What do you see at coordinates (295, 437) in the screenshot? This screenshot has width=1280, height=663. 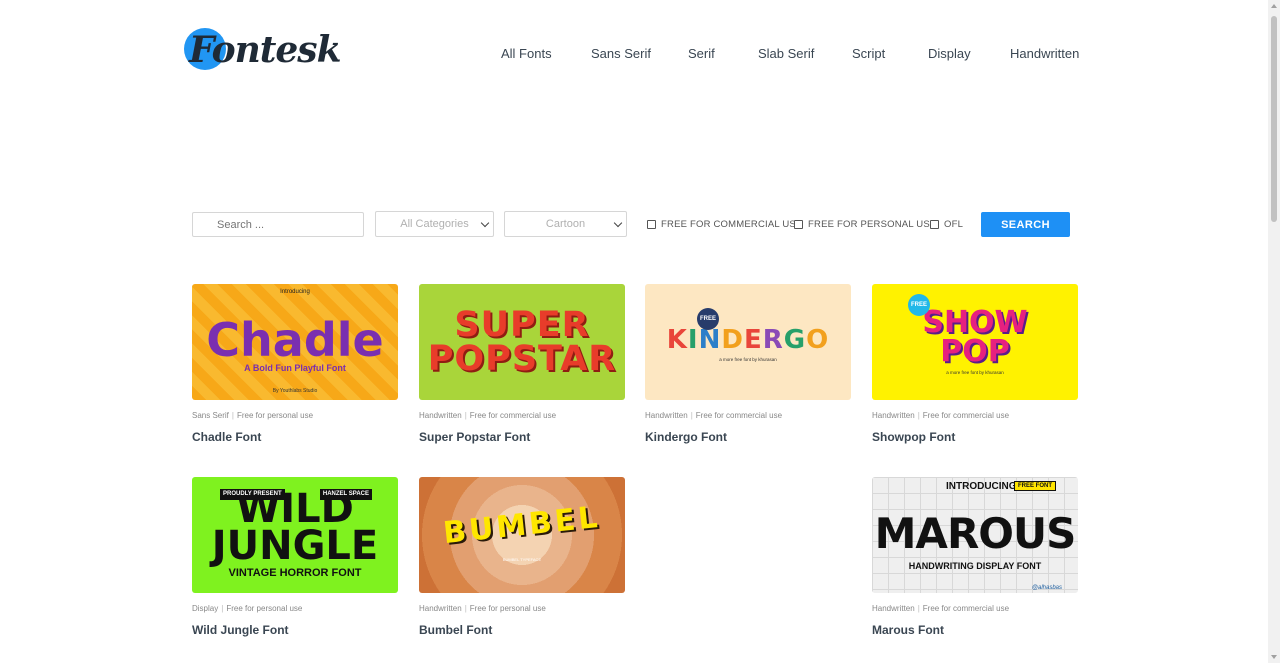 I see `card-title: Chadle Font` at bounding box center [295, 437].